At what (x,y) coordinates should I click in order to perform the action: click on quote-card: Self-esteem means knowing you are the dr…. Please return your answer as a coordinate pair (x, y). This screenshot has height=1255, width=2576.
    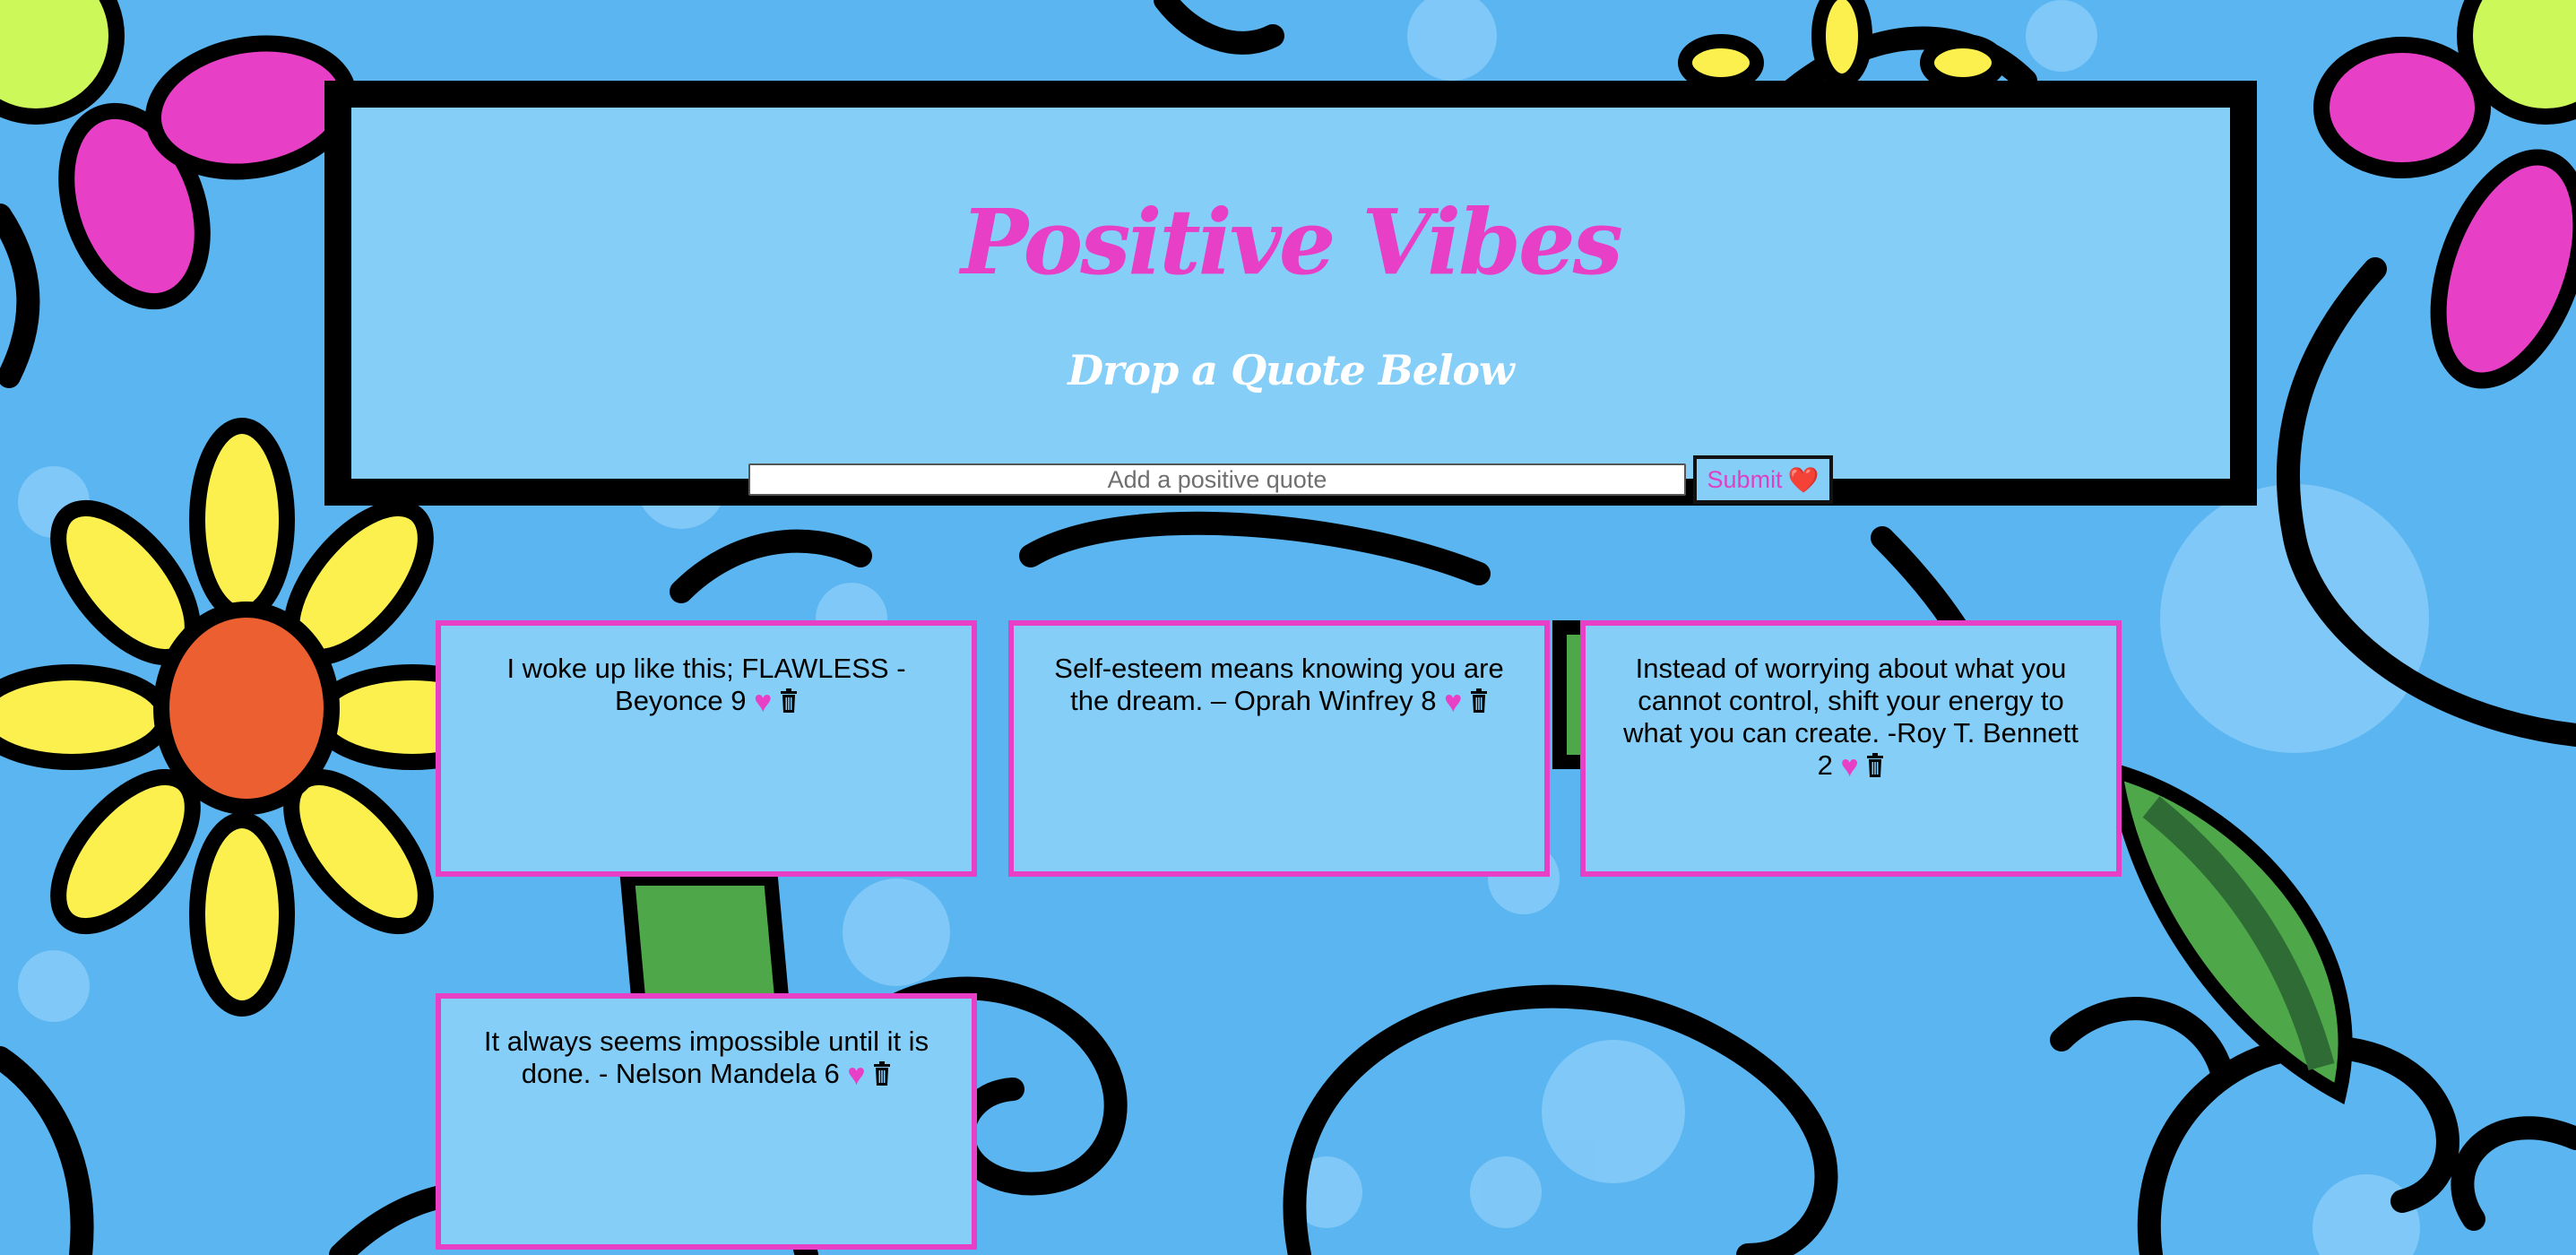
    Looking at the image, I should click on (1279, 748).